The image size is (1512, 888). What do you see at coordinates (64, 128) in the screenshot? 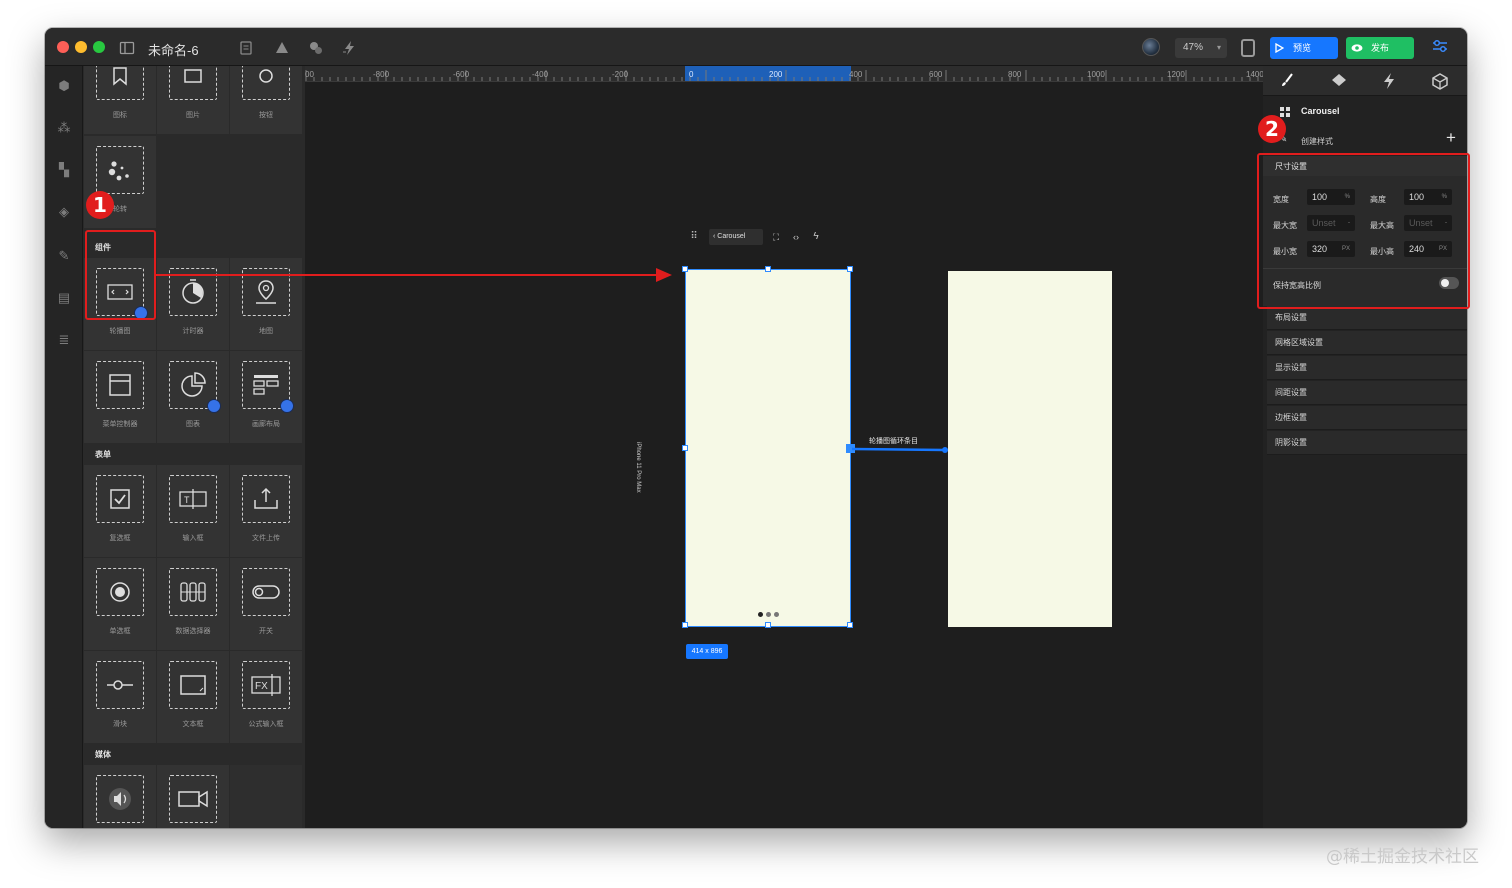
I see `components-icon: ⁂` at bounding box center [64, 128].